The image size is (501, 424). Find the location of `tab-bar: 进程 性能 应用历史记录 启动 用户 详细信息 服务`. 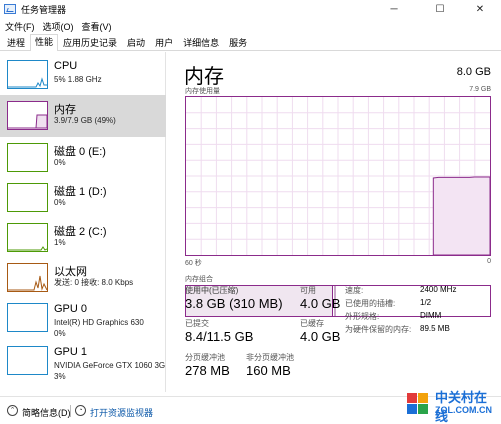

tab-bar: 进程 性能 应用历史记录 启动 用户 详细信息 服务 is located at coordinates (250, 42).